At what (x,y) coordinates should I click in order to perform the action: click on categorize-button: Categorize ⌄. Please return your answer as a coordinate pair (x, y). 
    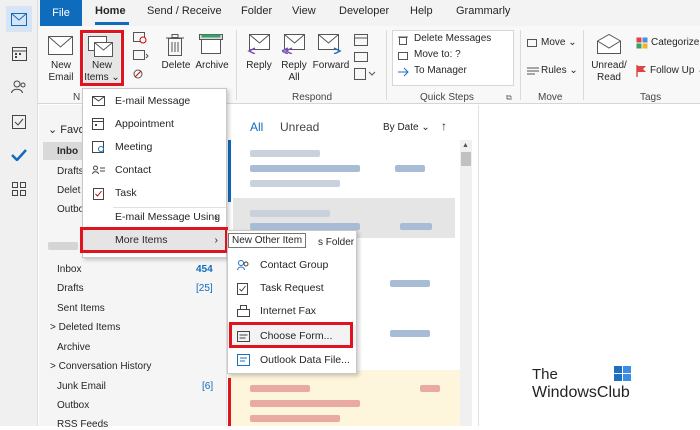
    Looking at the image, I should click on (675, 42).